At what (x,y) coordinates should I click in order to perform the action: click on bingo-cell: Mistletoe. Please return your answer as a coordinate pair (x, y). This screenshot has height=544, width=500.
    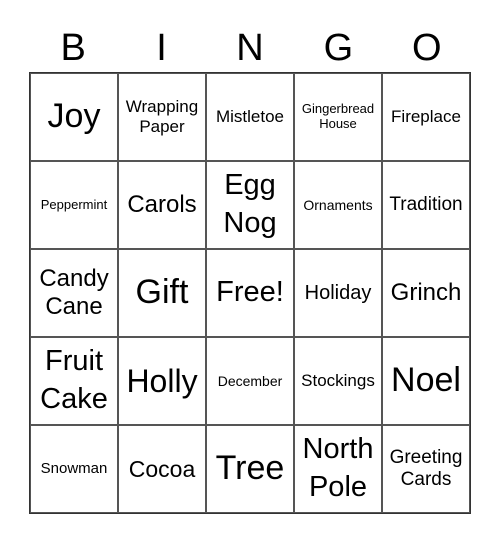
    Looking at the image, I should click on (250, 117).